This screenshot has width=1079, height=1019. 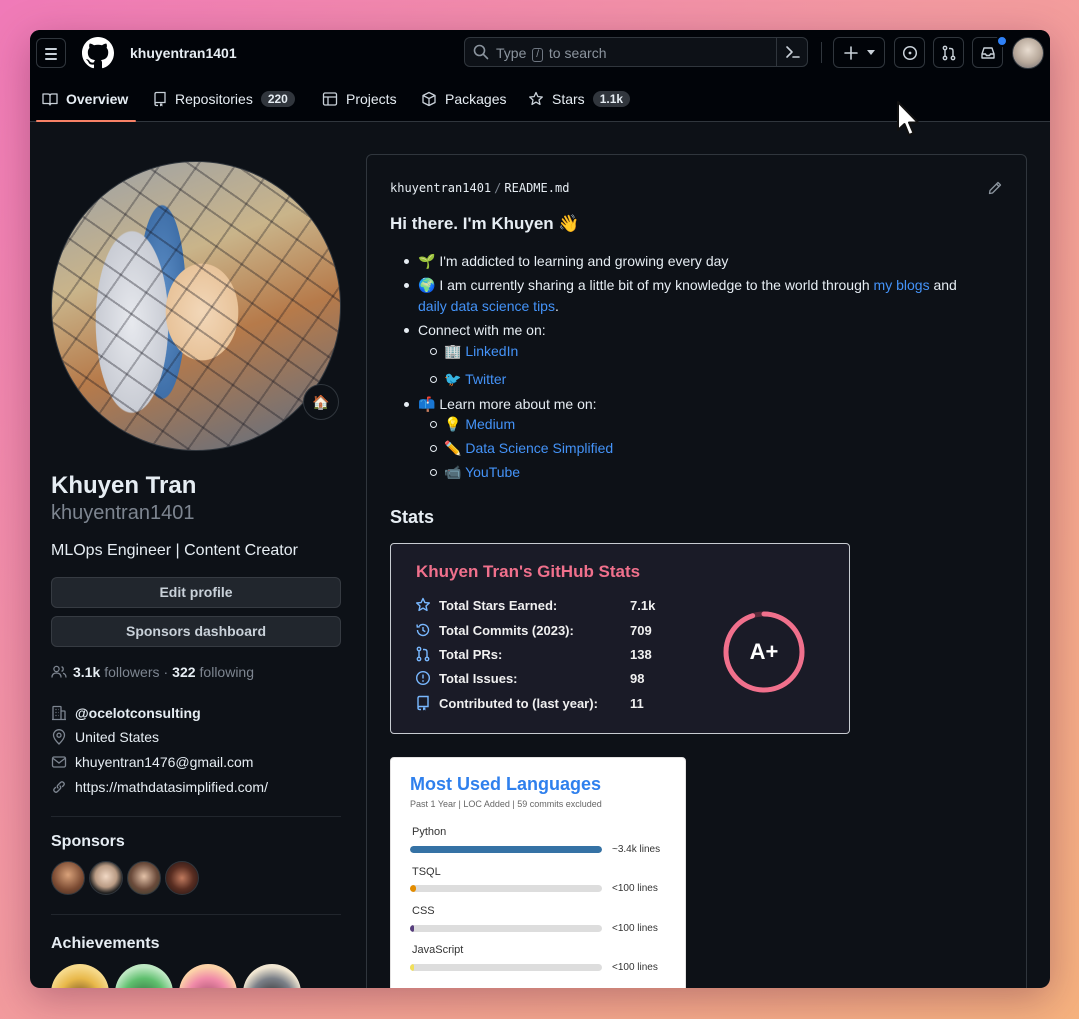 I want to click on global-header: khuyentran1401 Type / to search, so click(x=540, y=53).